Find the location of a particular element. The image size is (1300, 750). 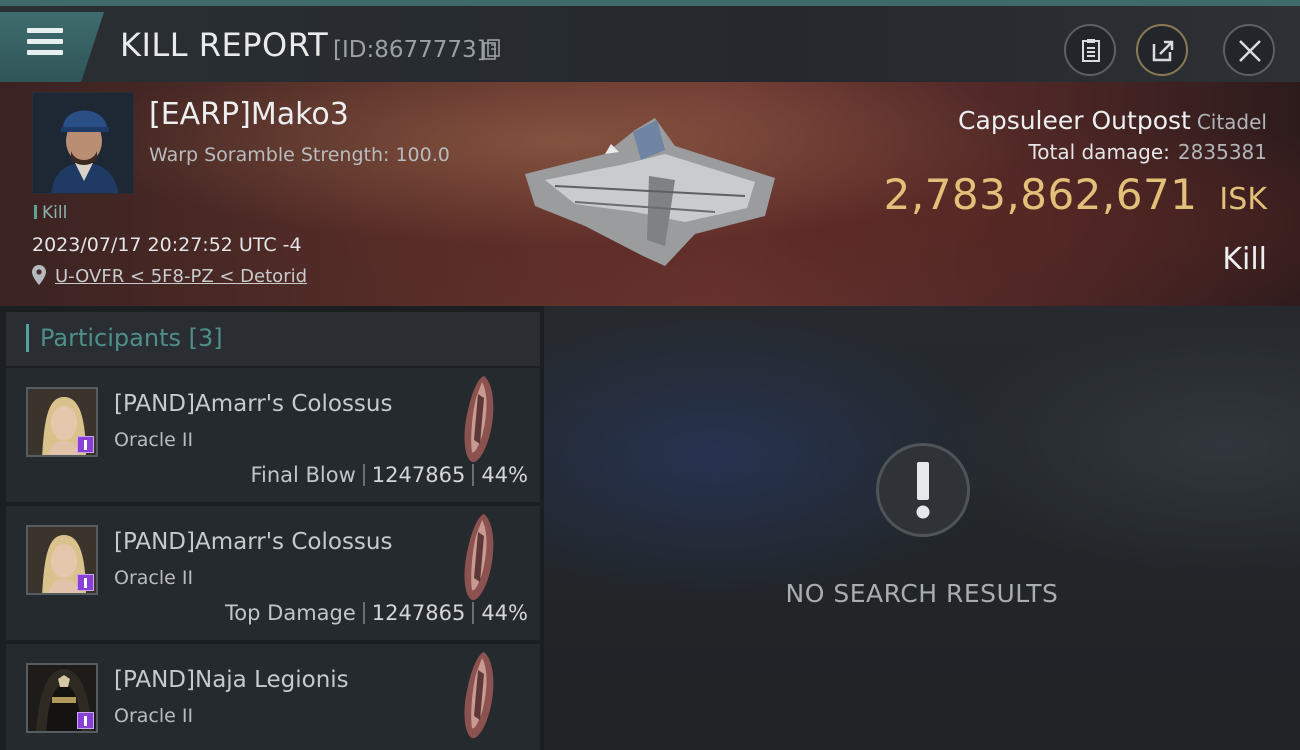

close-icon is located at coordinates (1250, 51).